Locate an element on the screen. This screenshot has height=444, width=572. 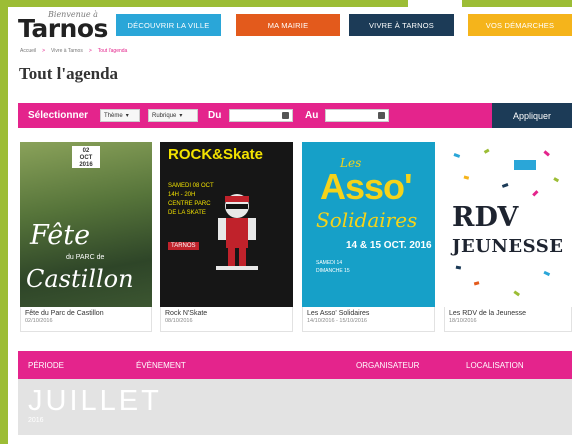
badge-day: 02 is located at coordinates (86, 151).